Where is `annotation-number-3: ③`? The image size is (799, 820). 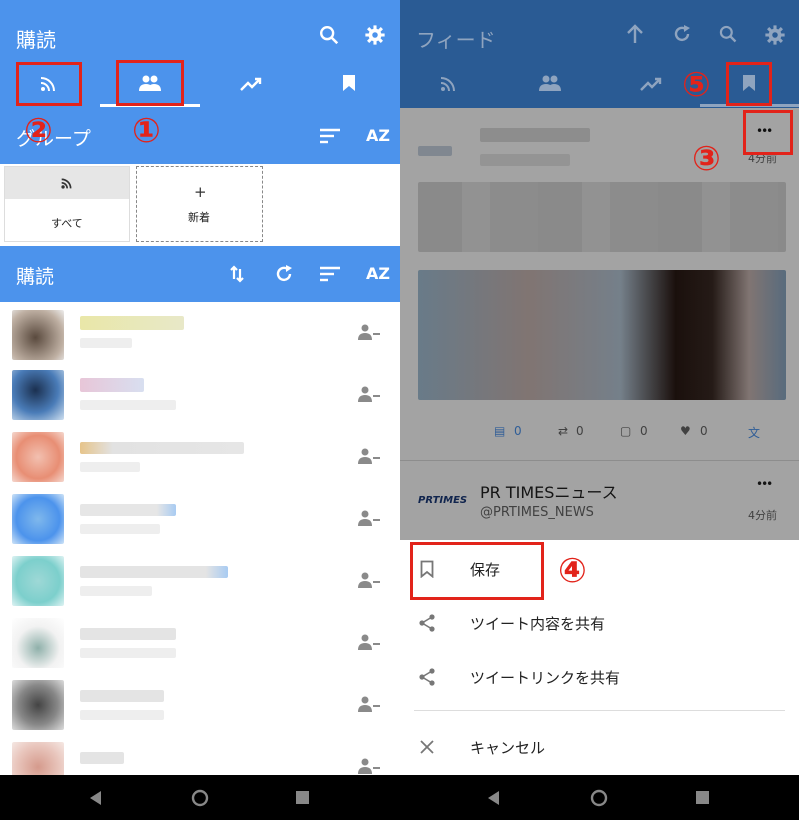 annotation-number-3: ③ is located at coordinates (706, 159).